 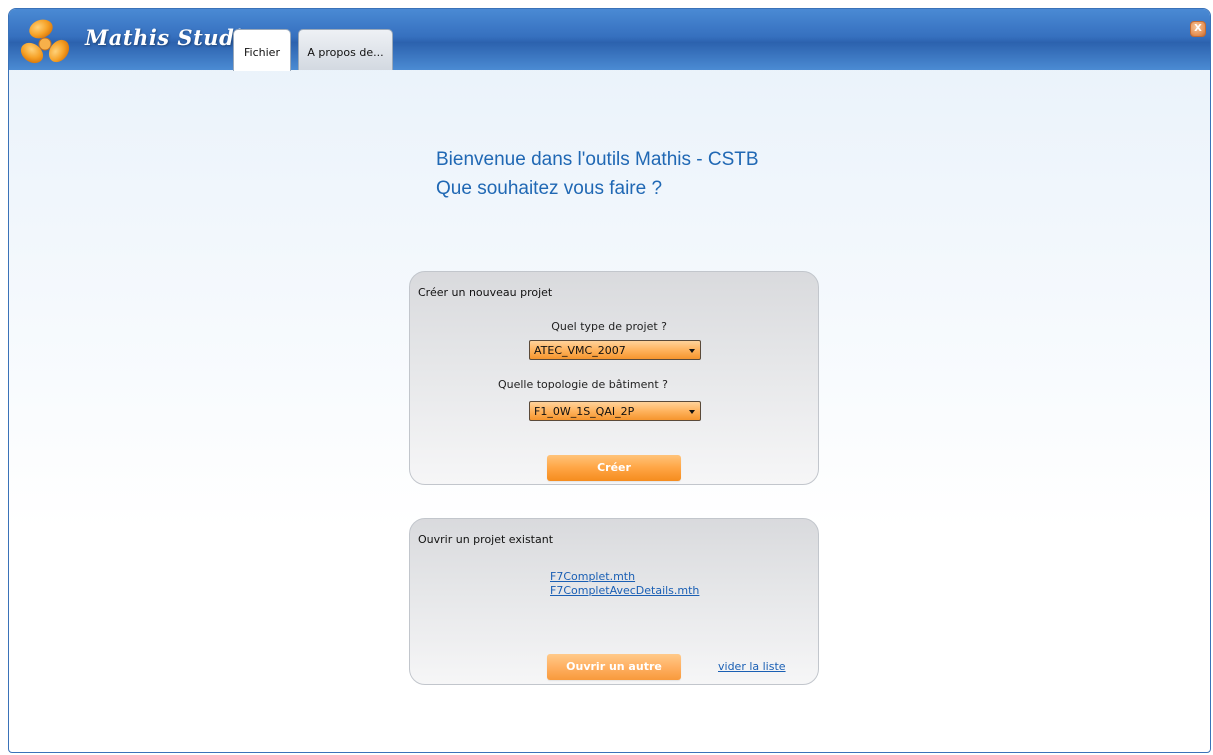 What do you see at coordinates (624, 577) in the screenshot?
I see `recent-file-link: F7Complet.mth` at bounding box center [624, 577].